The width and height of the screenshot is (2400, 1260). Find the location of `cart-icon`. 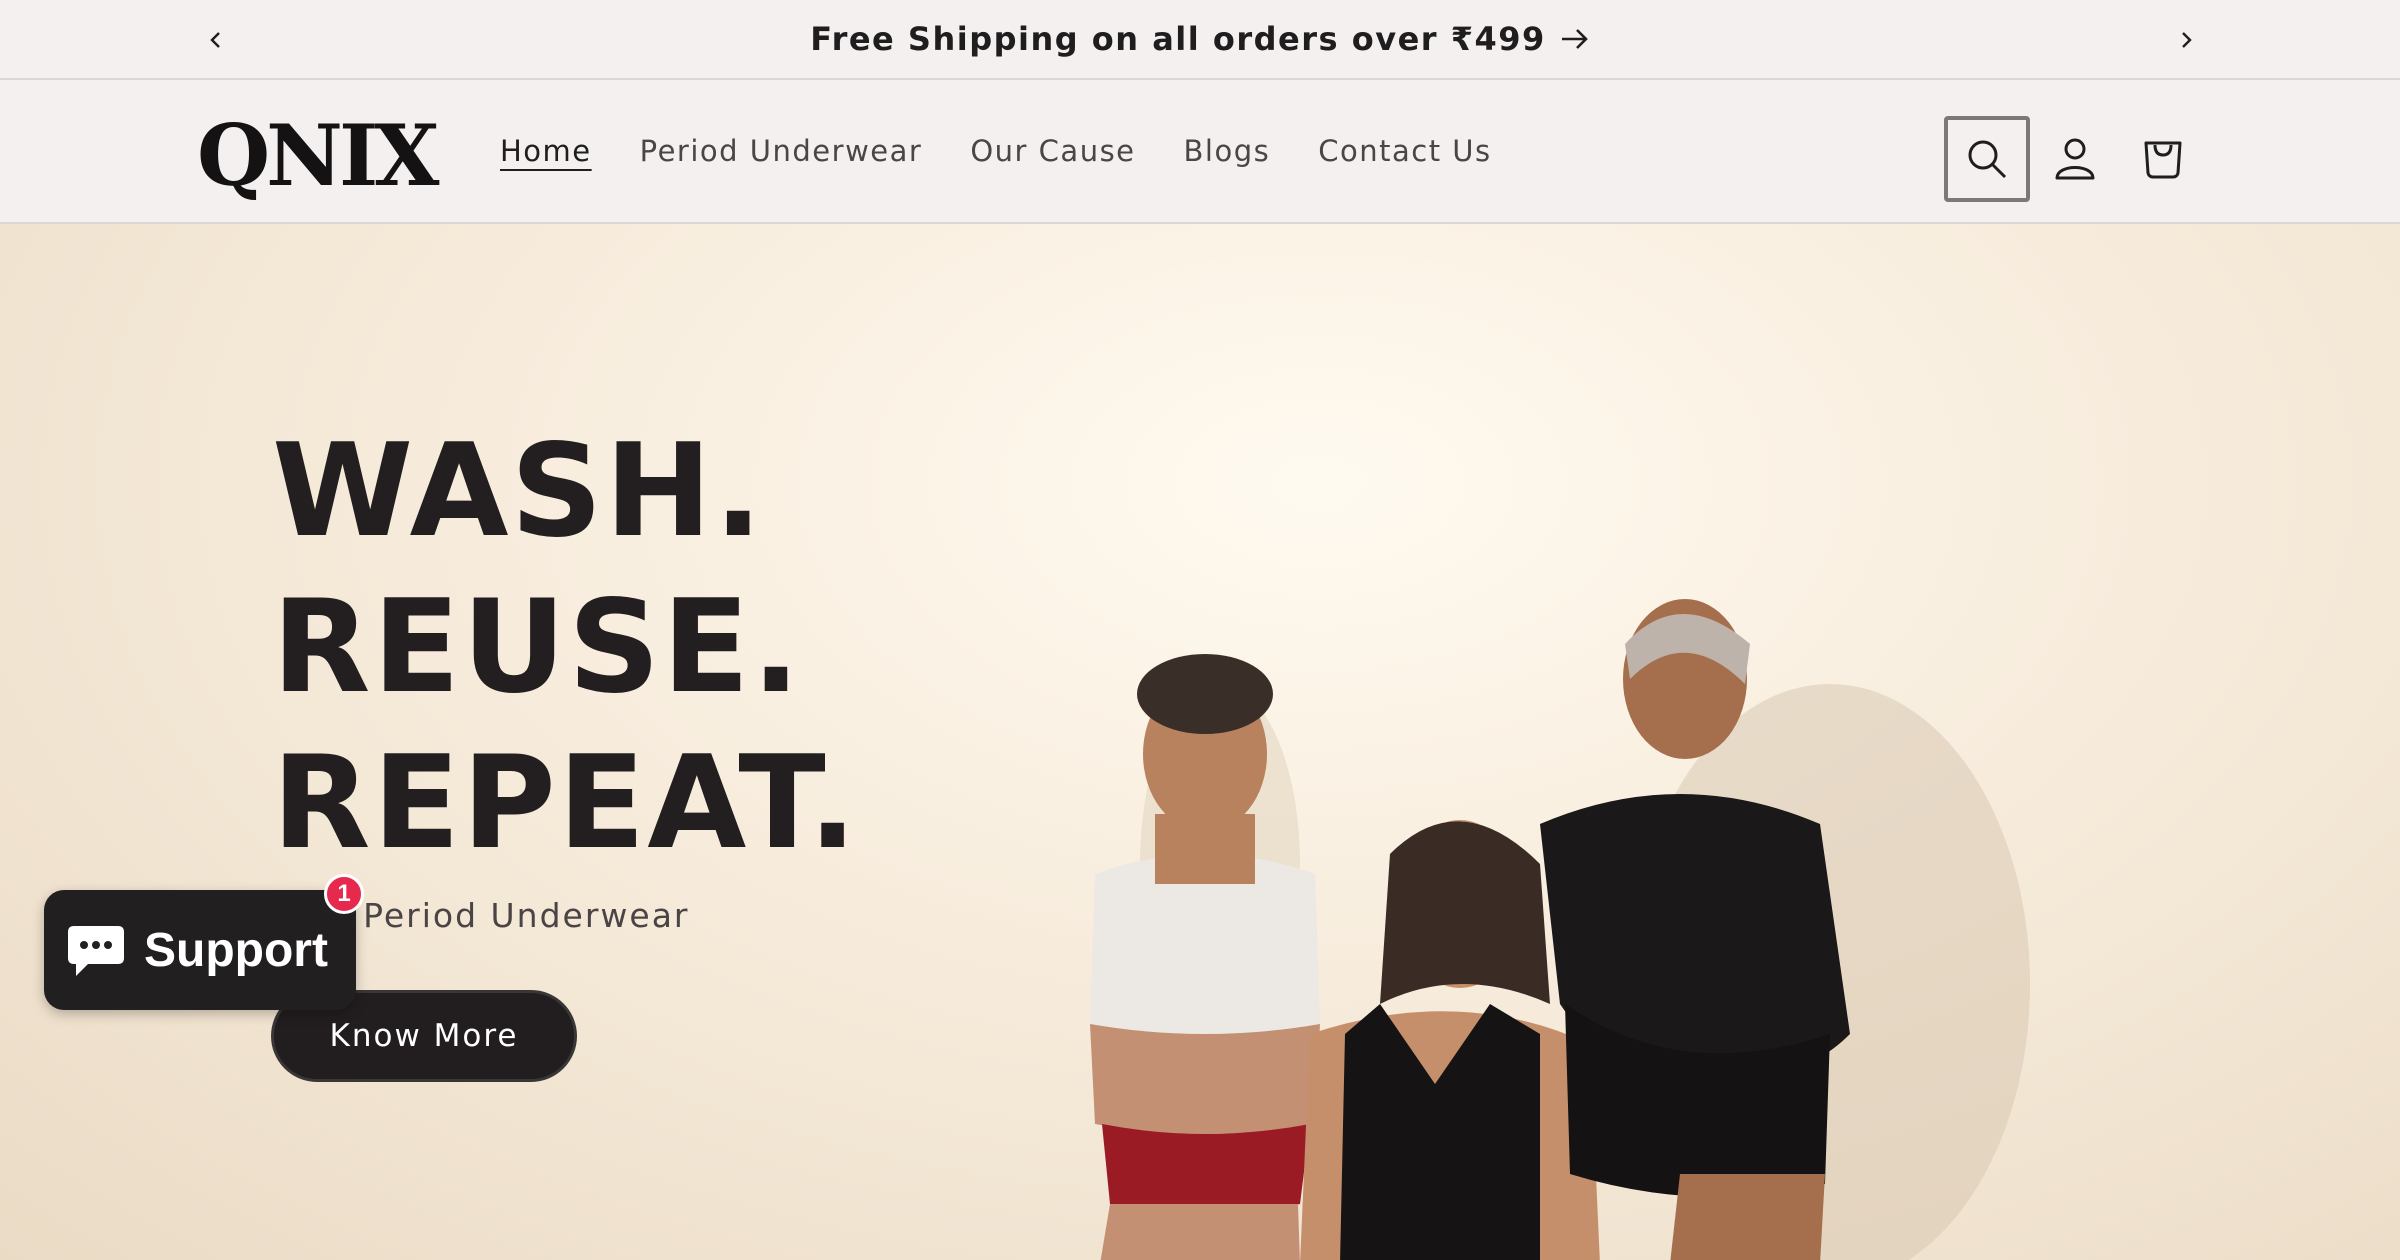

cart-icon is located at coordinates (2163, 160).